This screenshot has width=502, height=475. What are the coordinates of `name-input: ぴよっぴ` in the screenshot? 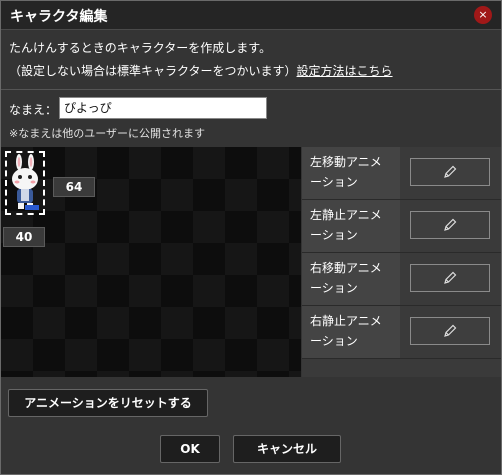 It's located at (163, 108).